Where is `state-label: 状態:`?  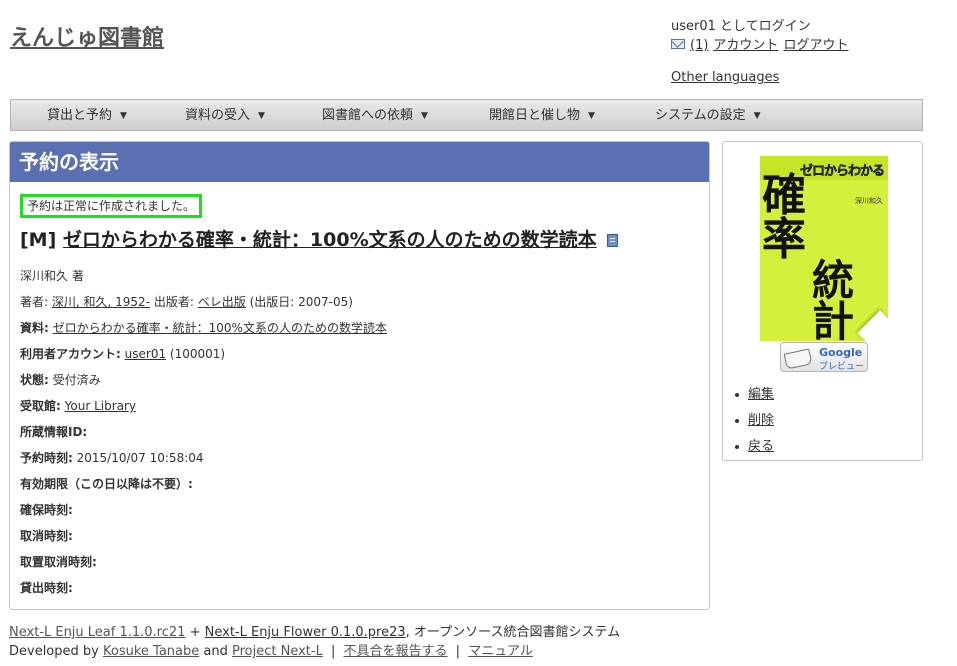 state-label: 状態: is located at coordinates (34, 380).